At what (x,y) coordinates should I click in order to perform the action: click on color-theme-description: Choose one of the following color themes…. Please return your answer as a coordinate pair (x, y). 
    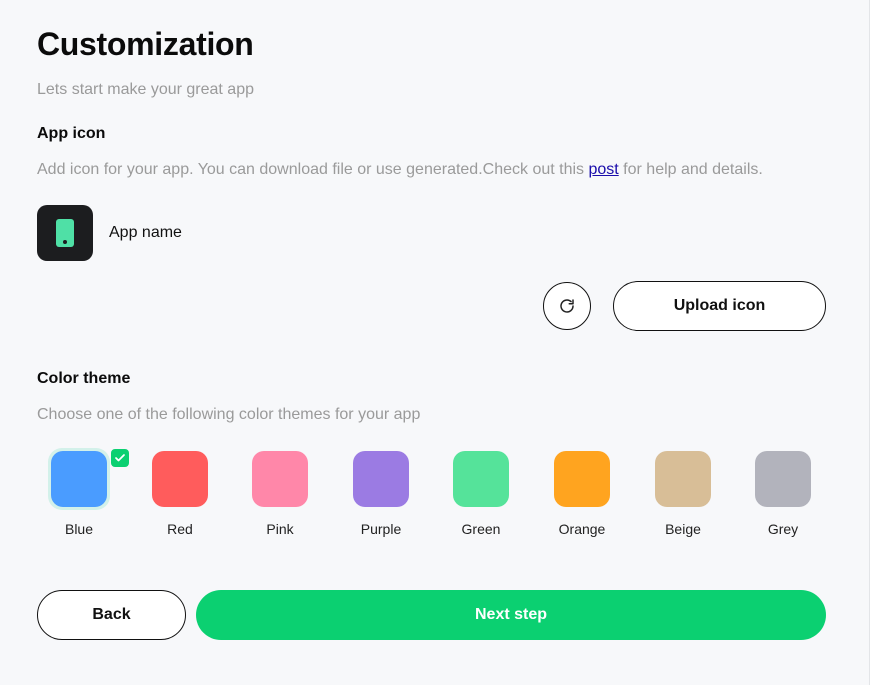
    Looking at the image, I should click on (229, 414).